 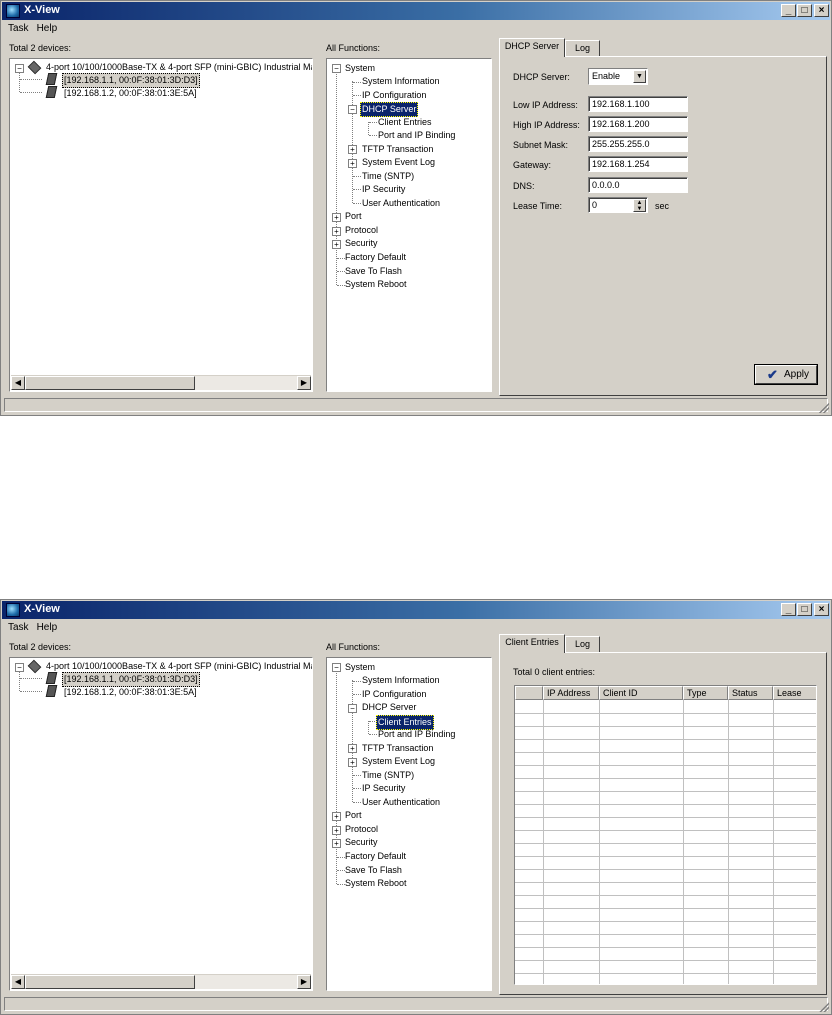 What do you see at coordinates (794, 693) in the screenshot?
I see `column-header-lease: Lease` at bounding box center [794, 693].